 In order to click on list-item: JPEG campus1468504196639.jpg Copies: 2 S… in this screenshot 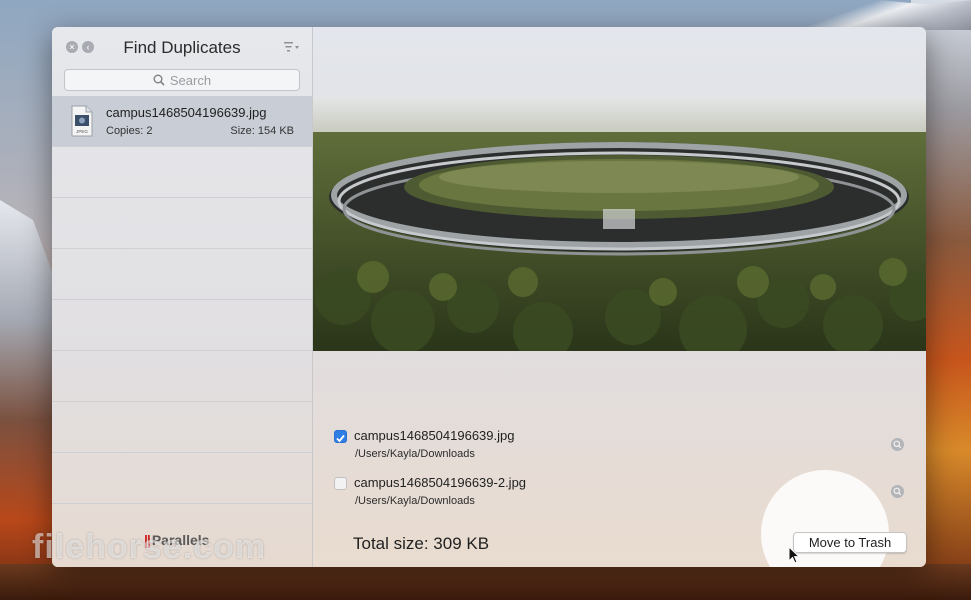, I will do `click(182, 121)`.